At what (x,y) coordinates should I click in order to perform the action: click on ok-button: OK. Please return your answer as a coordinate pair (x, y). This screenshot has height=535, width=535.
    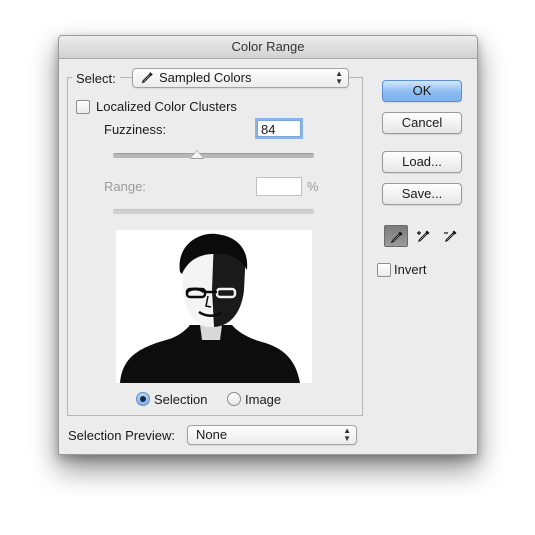
    Looking at the image, I should click on (422, 91).